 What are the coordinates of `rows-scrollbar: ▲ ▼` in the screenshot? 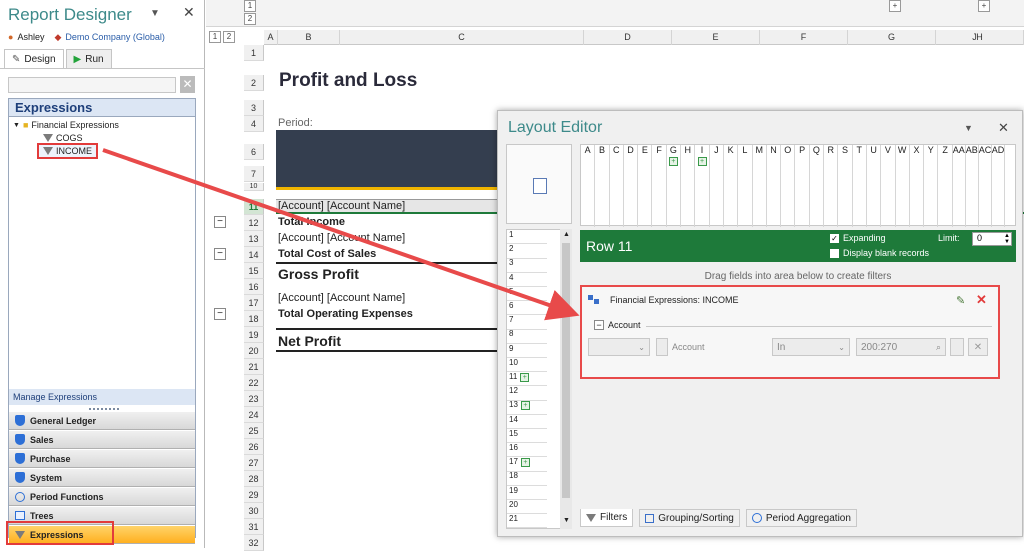 It's located at (566, 379).